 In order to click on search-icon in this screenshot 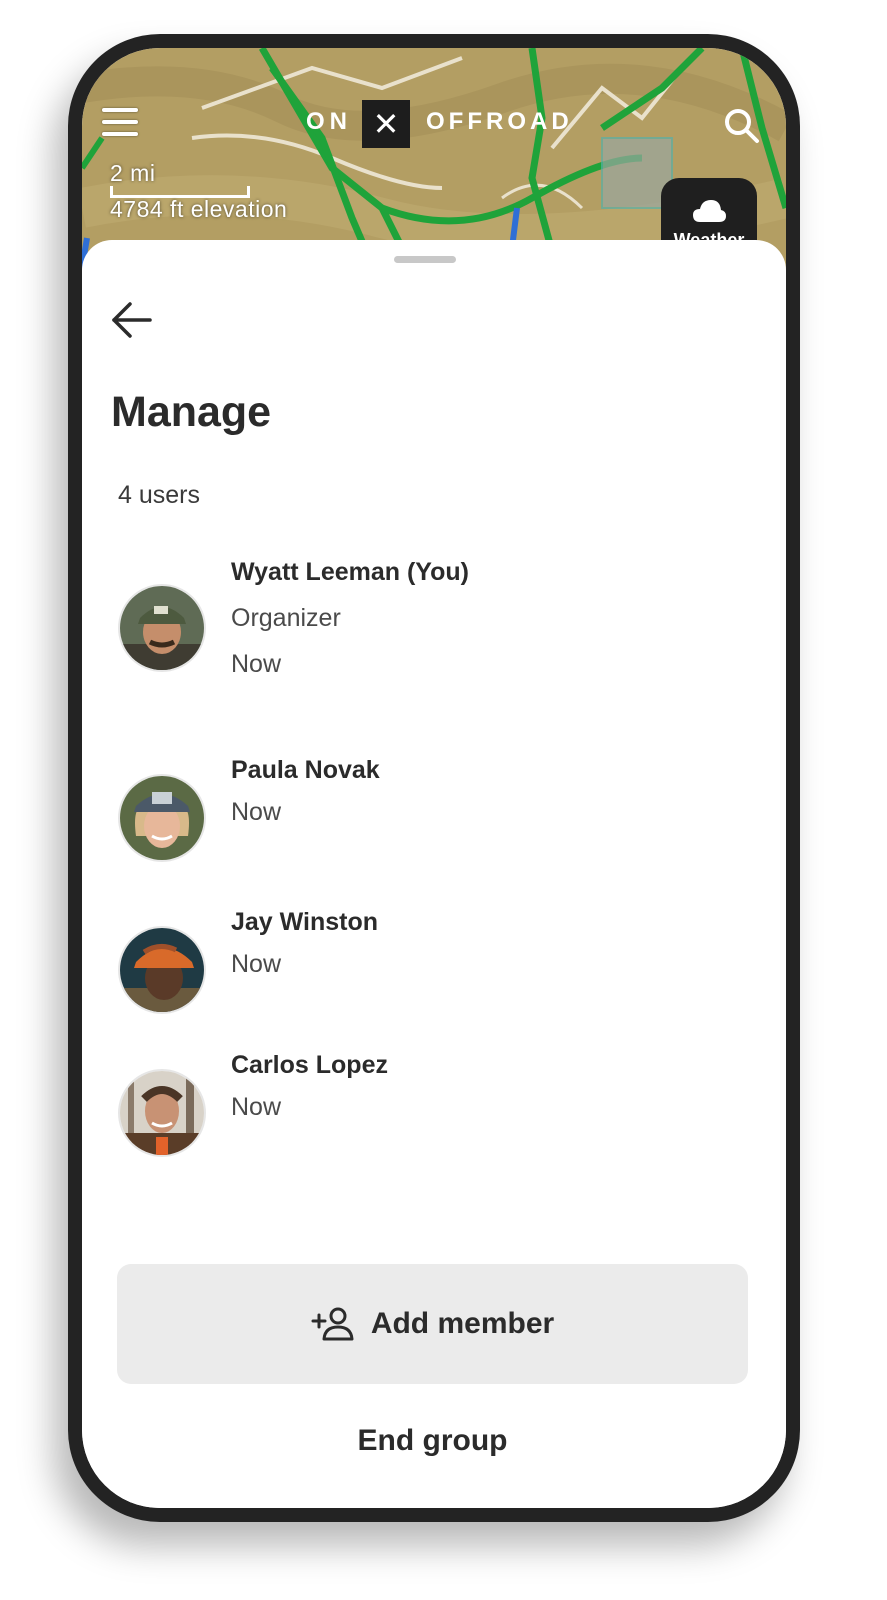, I will do `click(742, 126)`.